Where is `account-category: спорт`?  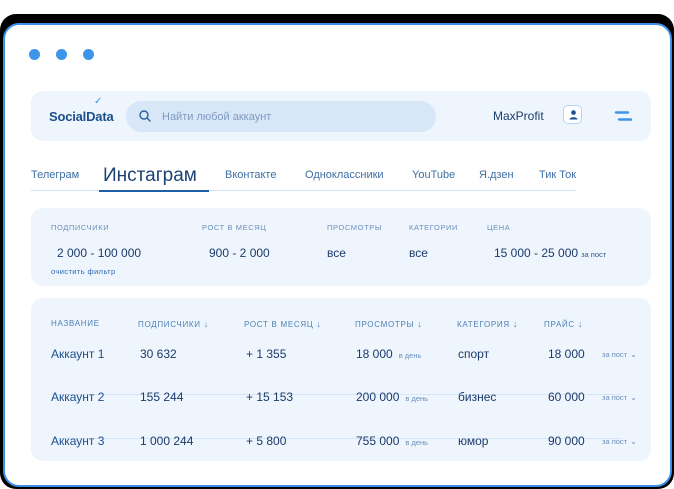
account-category: спорт is located at coordinates (474, 354).